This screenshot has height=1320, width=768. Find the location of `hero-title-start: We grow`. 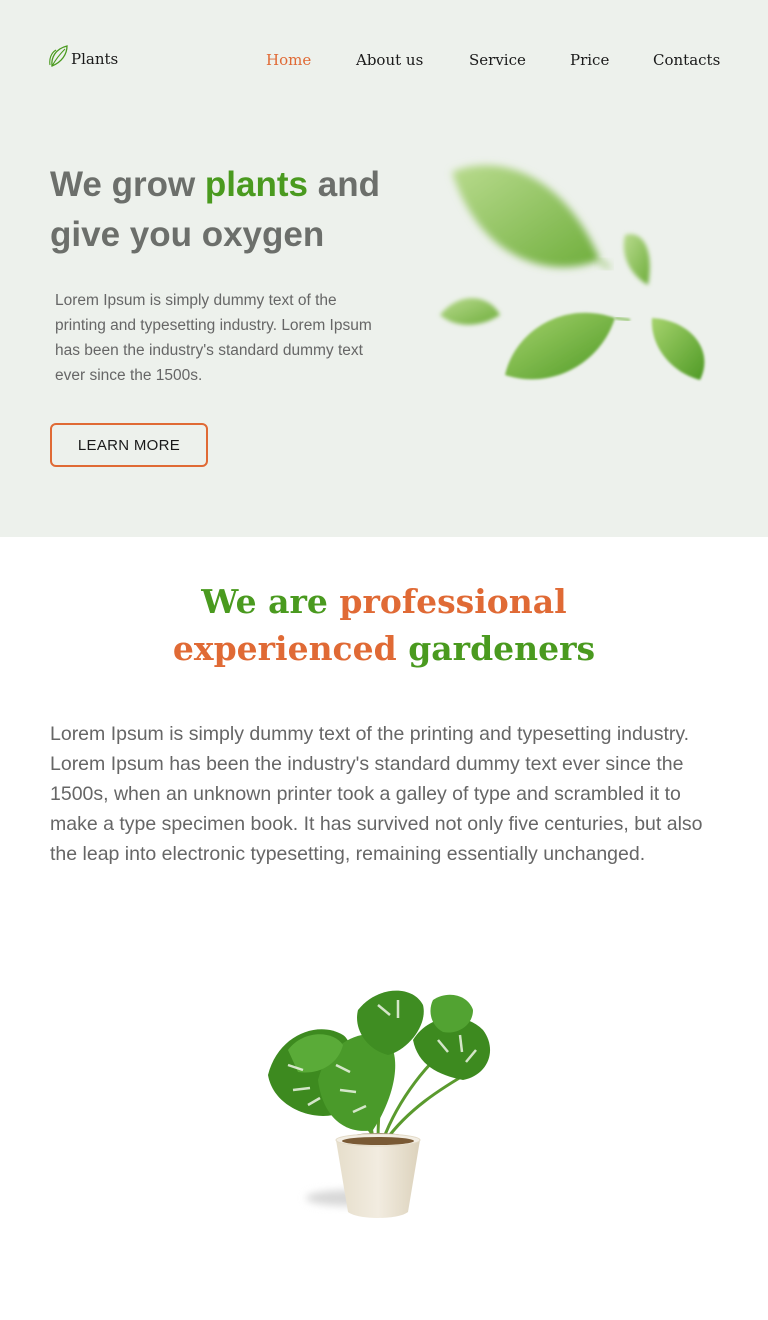

hero-title-start: We grow is located at coordinates (127, 184).